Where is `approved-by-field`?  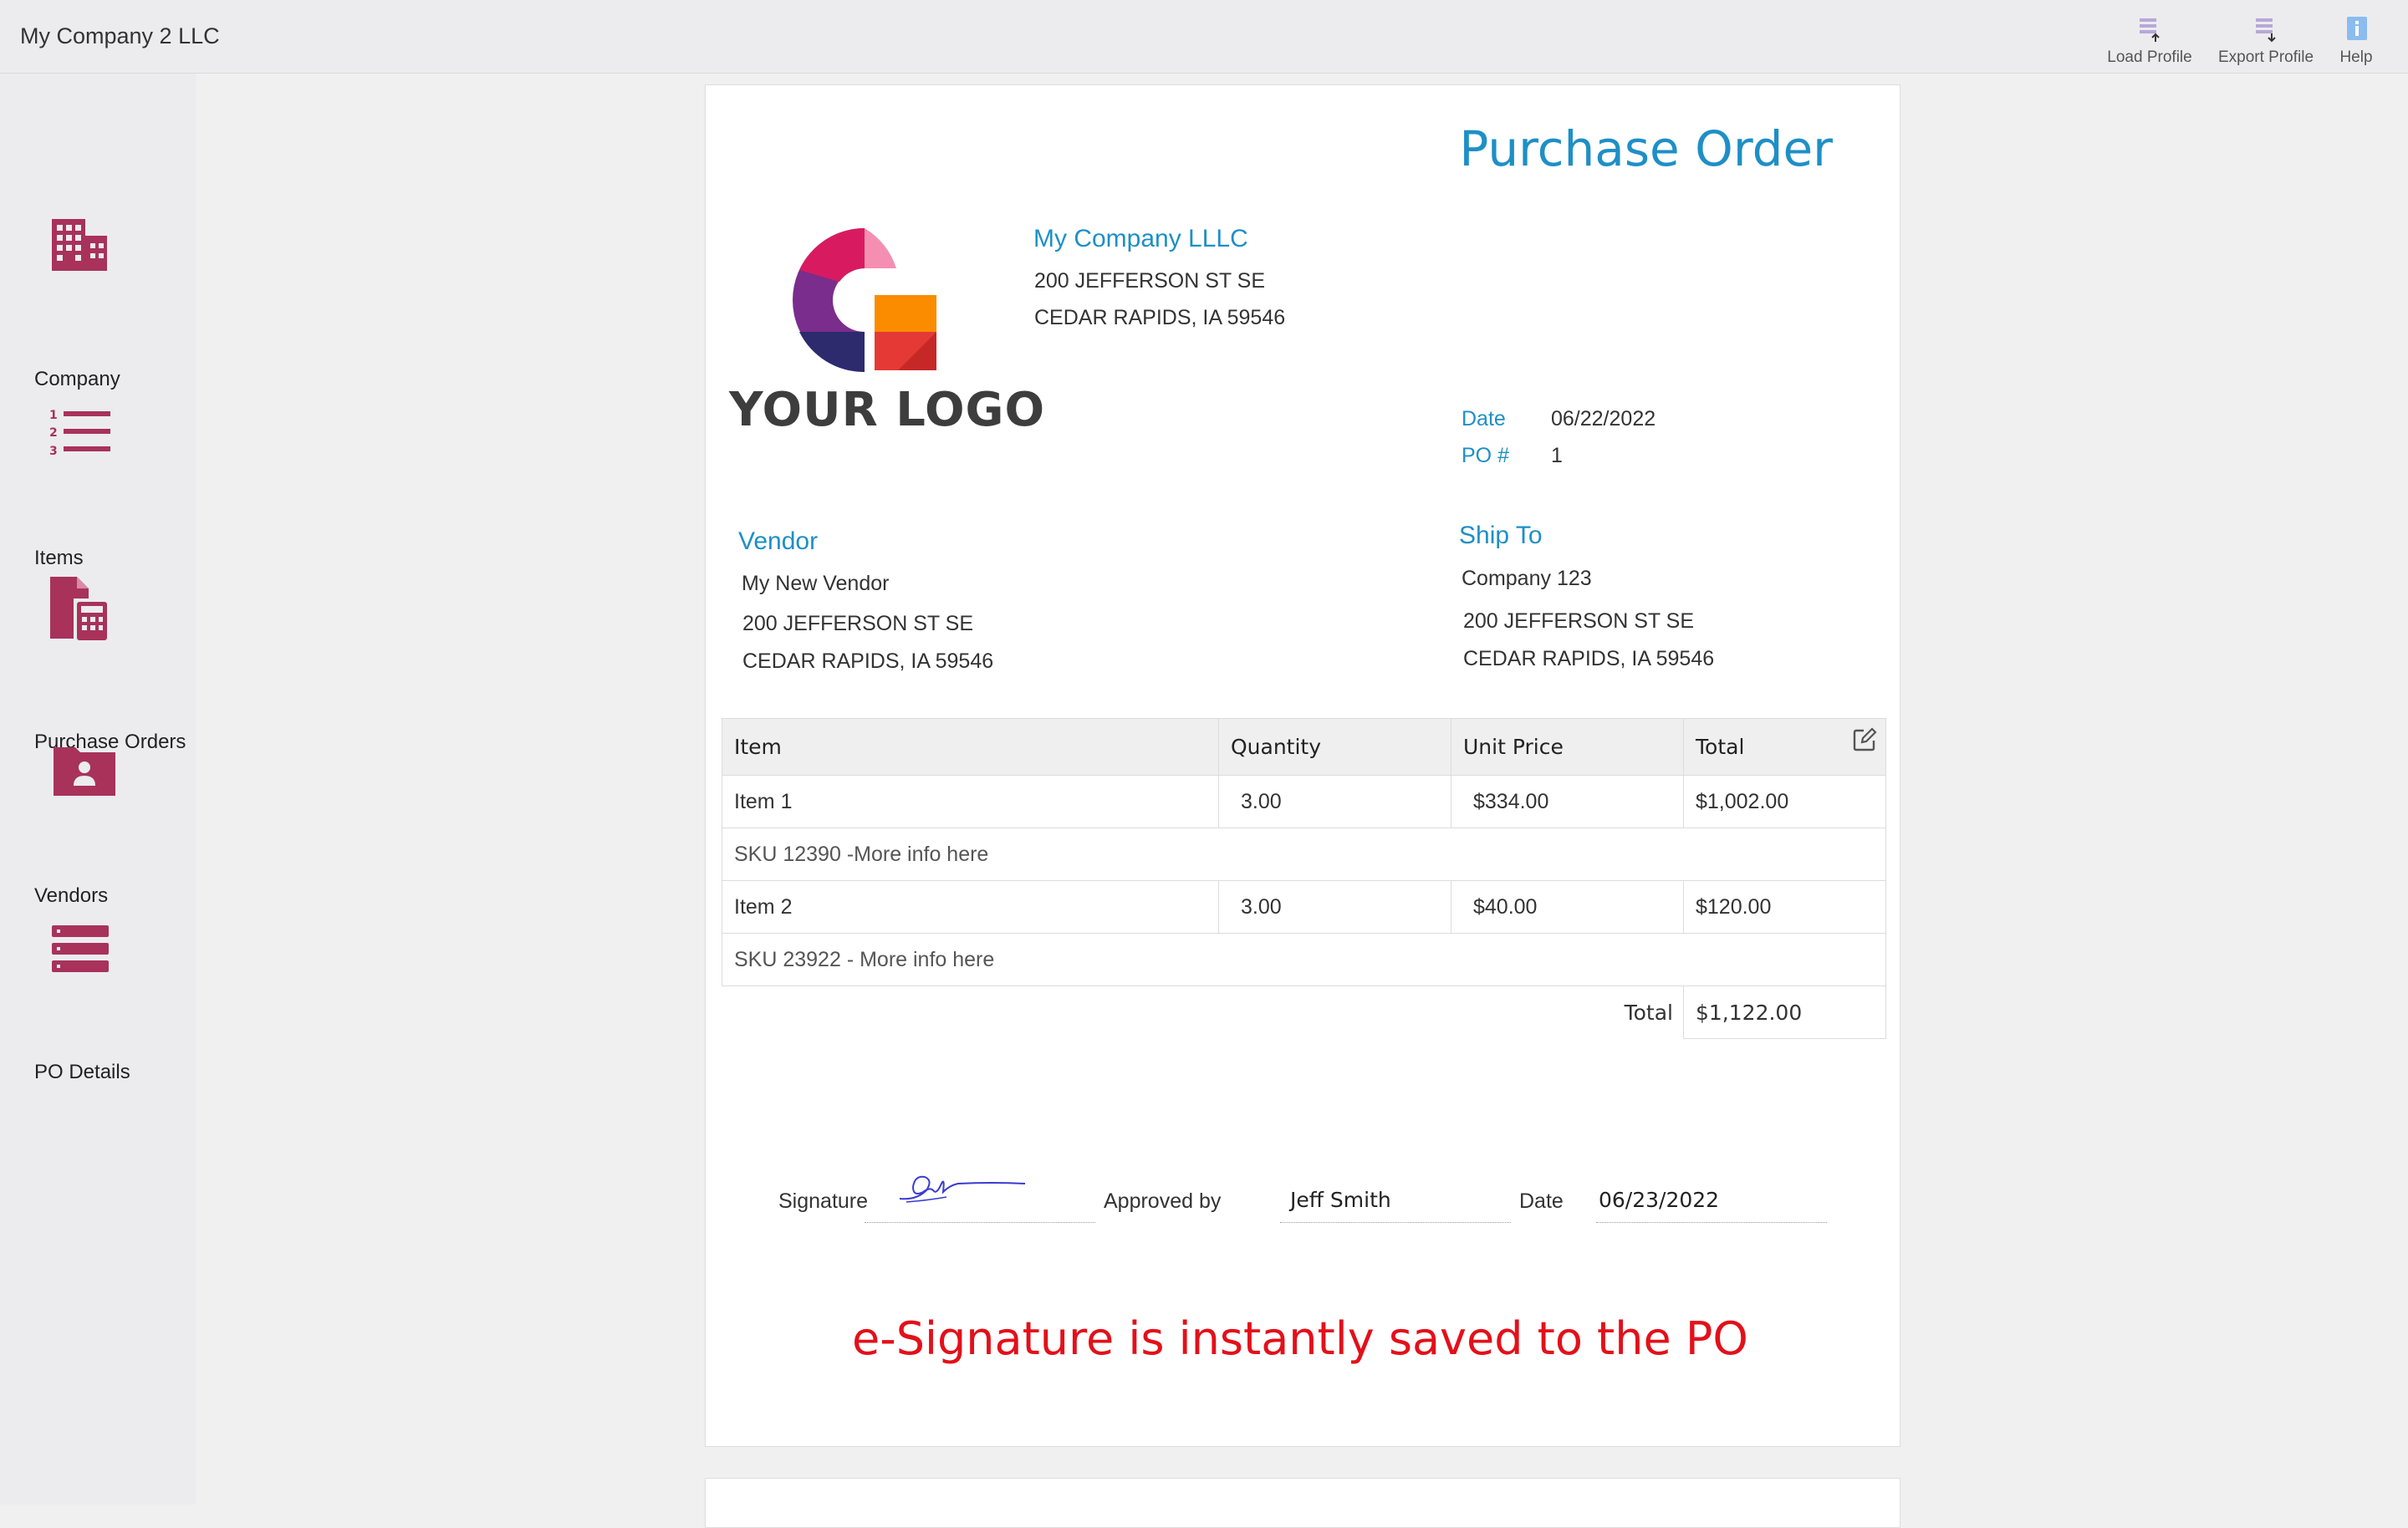
approved-by-field is located at coordinates (1395, 1222).